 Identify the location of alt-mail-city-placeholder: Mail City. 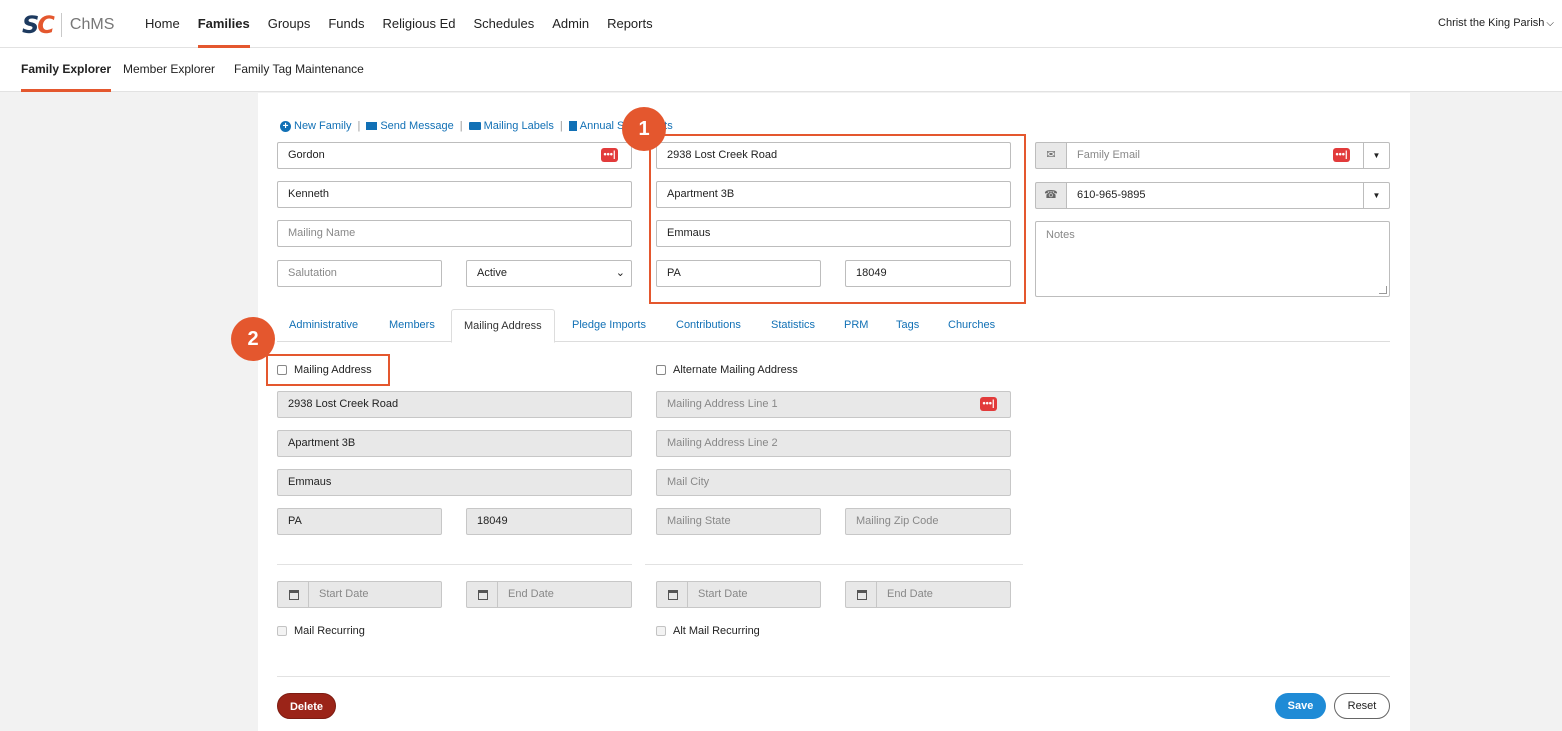
(688, 482).